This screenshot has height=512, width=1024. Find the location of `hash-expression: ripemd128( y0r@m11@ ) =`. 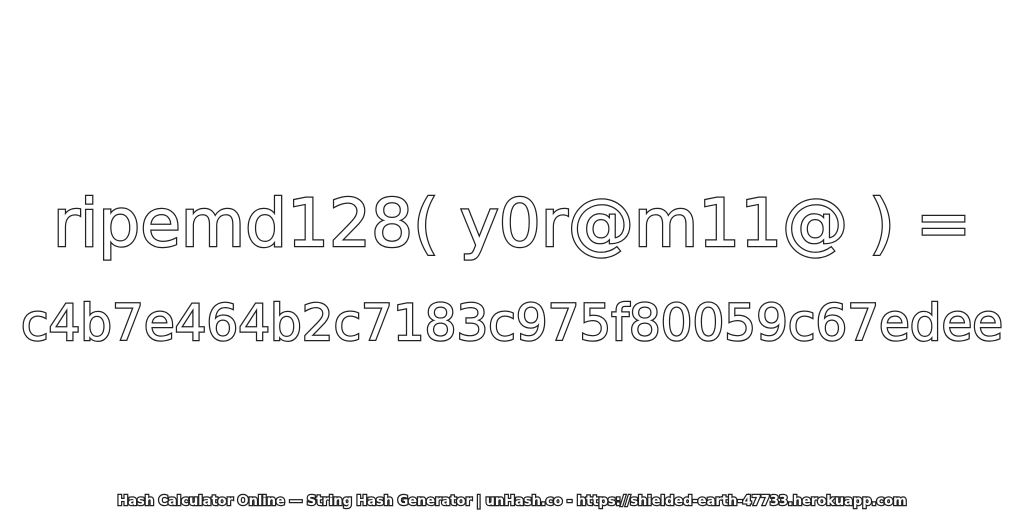

hash-expression: ripemd128( y0r@m11@ ) = is located at coordinates (512, 224).